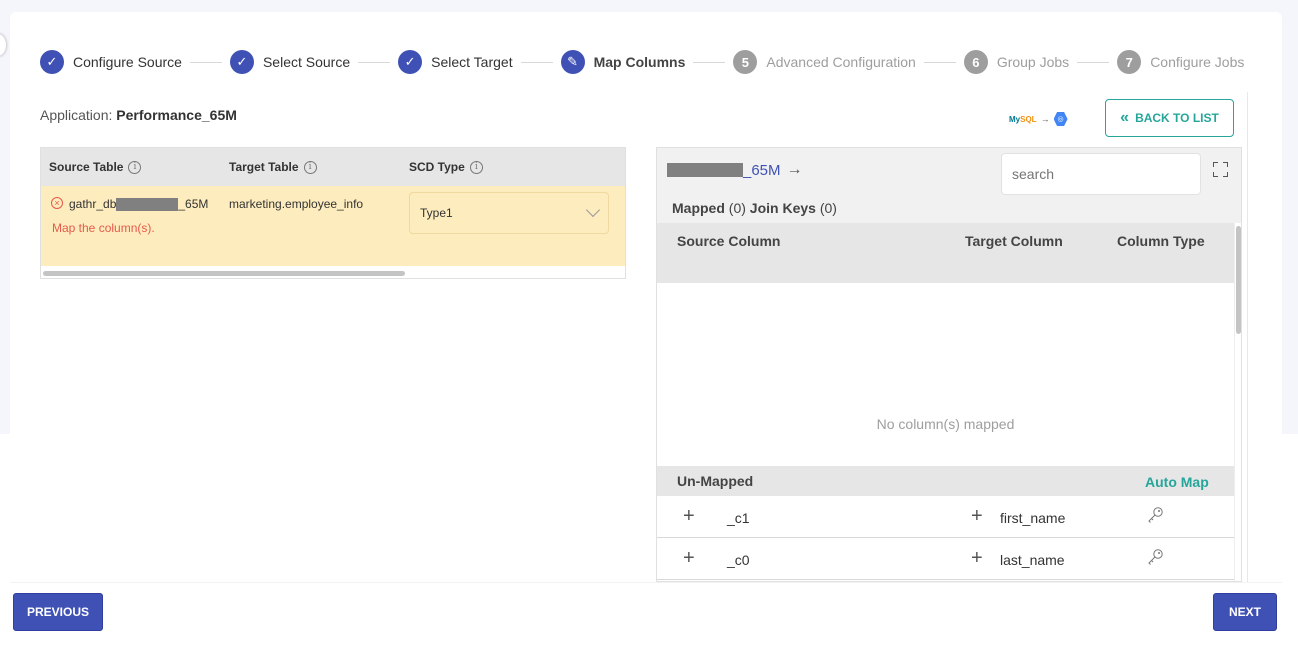  I want to click on mysql-logo-icon: MySQL, so click(1023, 119).